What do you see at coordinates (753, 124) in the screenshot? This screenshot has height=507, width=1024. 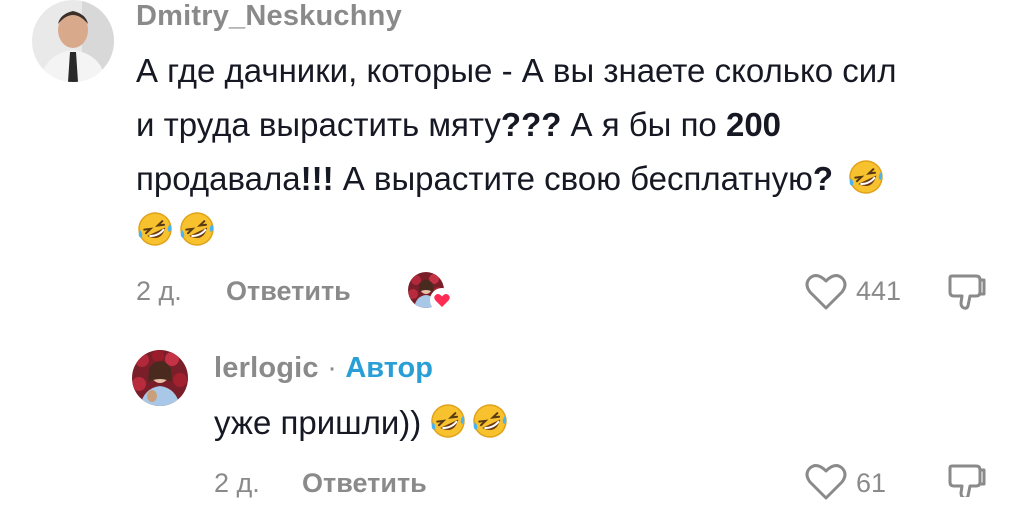 I see `comment-text-segment: 200` at bounding box center [753, 124].